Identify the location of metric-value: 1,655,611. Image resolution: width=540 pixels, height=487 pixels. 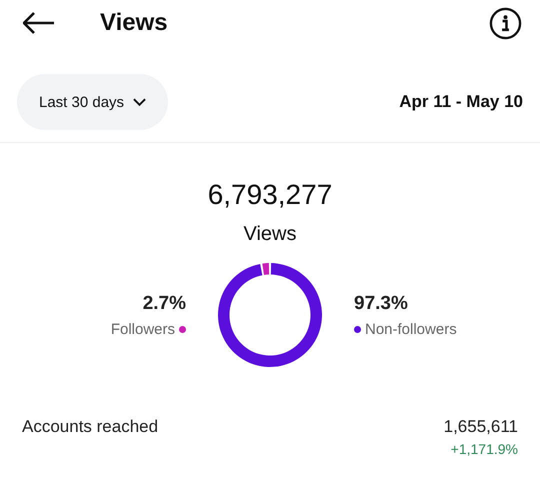
(481, 427).